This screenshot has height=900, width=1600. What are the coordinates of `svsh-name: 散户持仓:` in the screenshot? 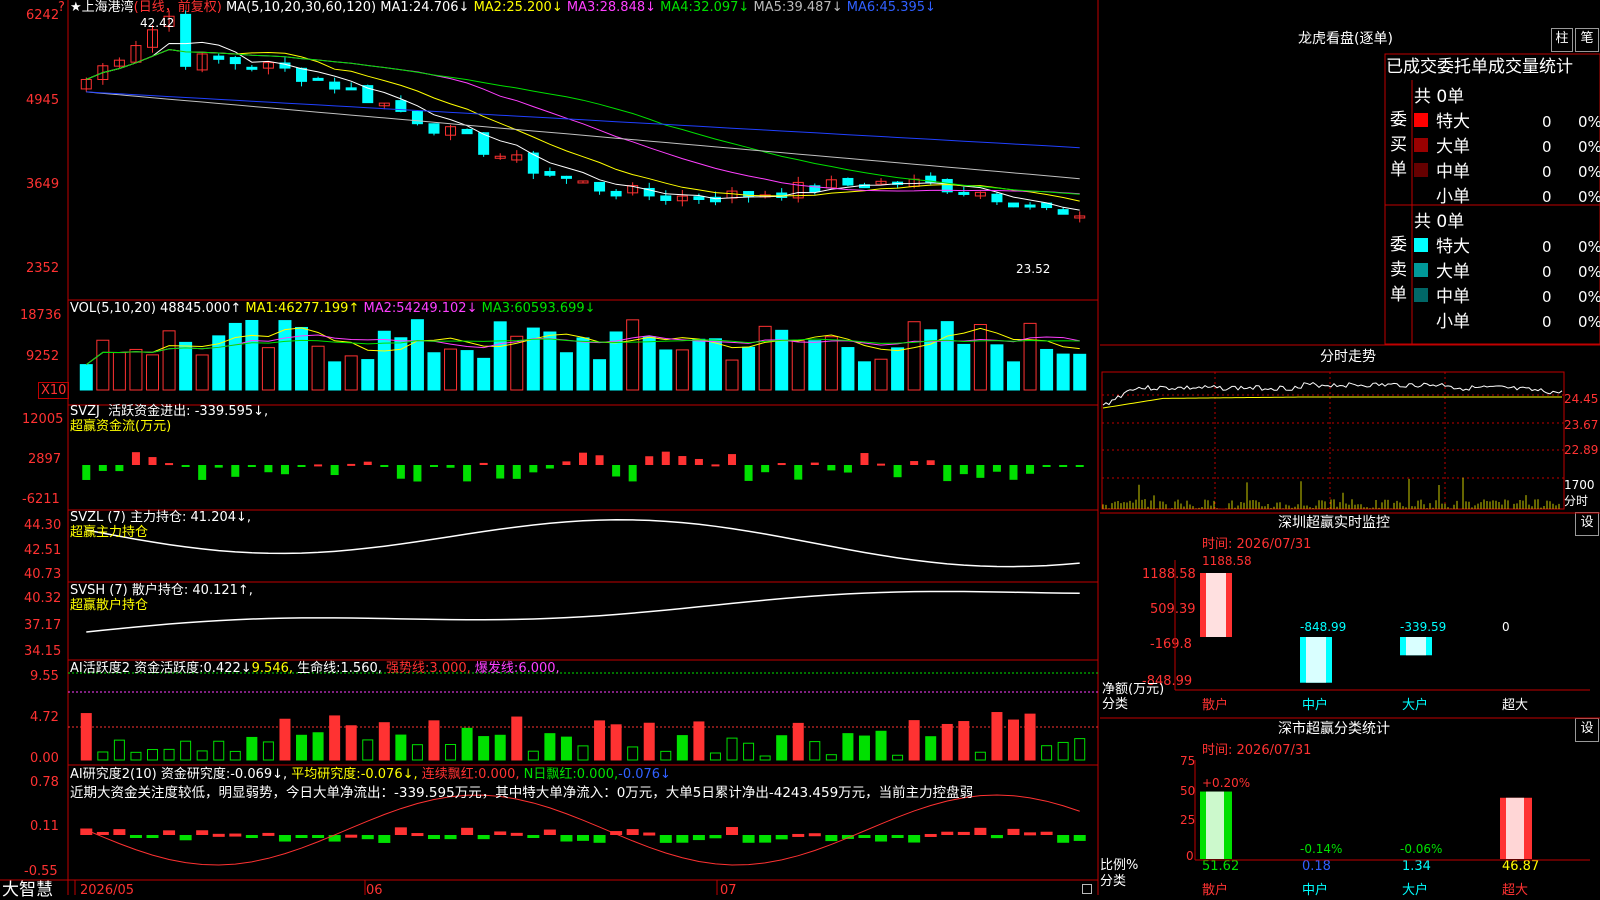 It's located at (160, 590).